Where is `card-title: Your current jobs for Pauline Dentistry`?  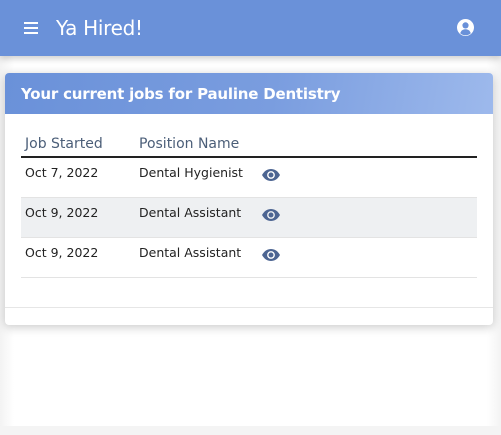
card-title: Your current jobs for Pauline Dentistry is located at coordinates (181, 94).